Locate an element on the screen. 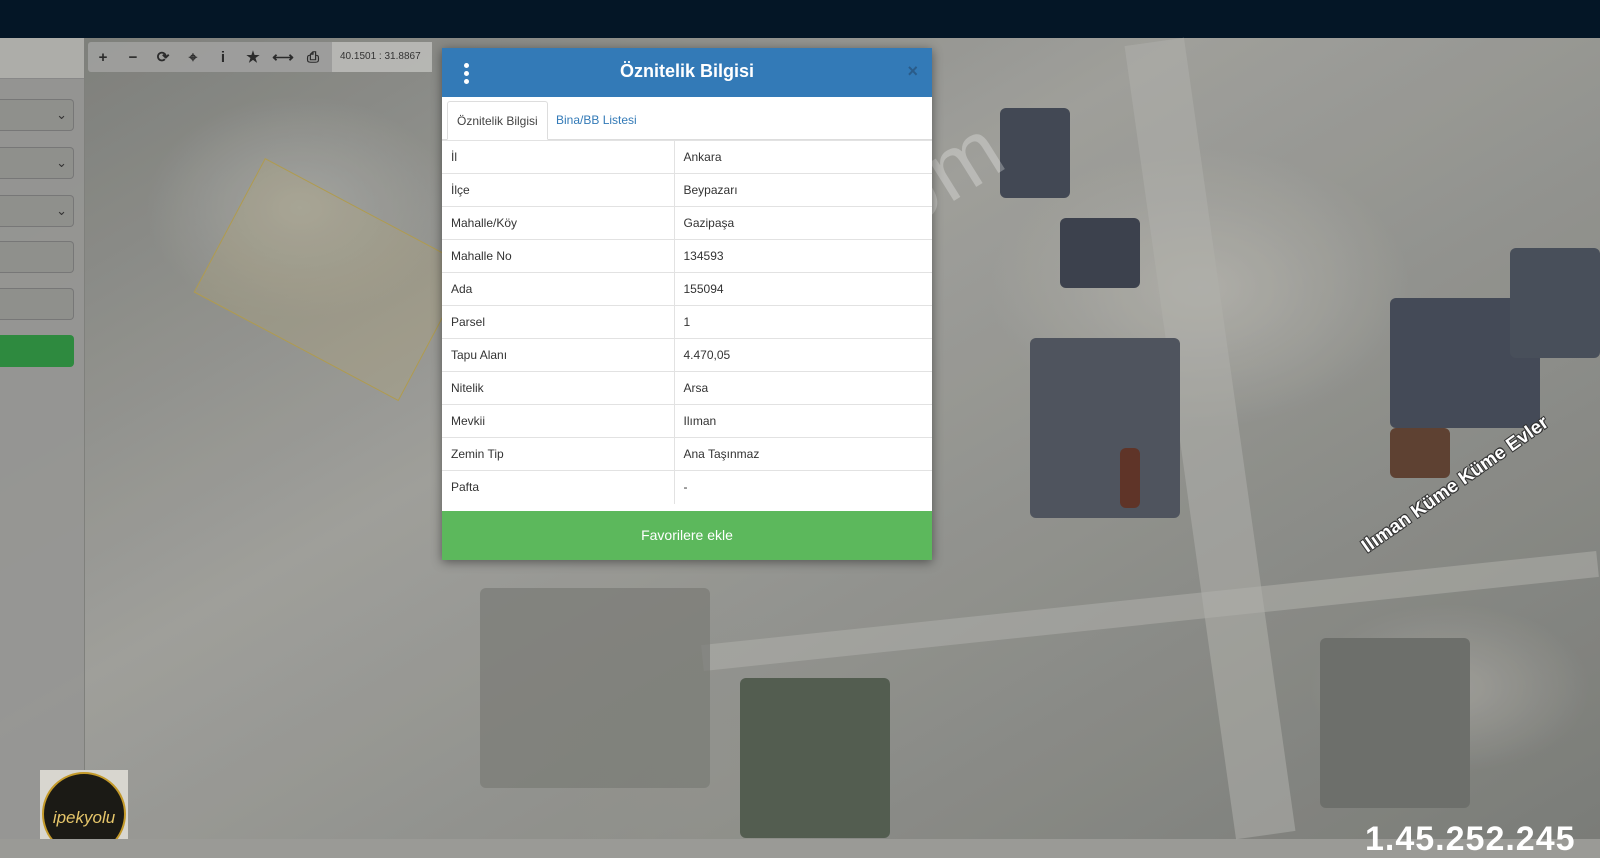 This screenshot has width=1600, height=858. table-row: Mahalle/Köy Gazipaşa is located at coordinates (687, 223).